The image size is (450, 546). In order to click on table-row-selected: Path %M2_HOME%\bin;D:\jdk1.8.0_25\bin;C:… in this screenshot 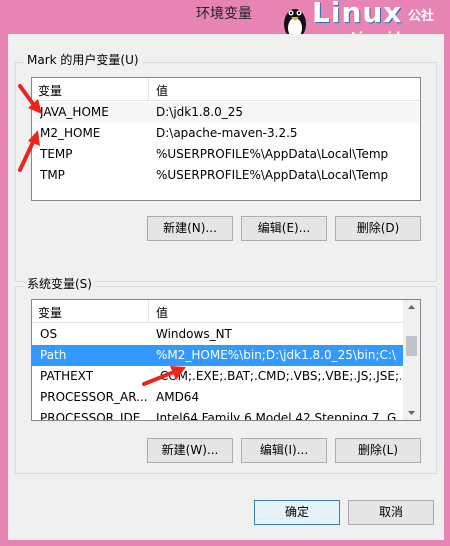, I will do `click(217, 355)`.